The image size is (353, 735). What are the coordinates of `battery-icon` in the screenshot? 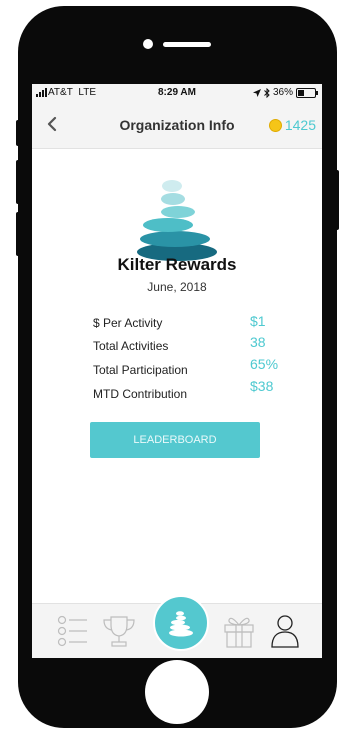 It's located at (307, 92).